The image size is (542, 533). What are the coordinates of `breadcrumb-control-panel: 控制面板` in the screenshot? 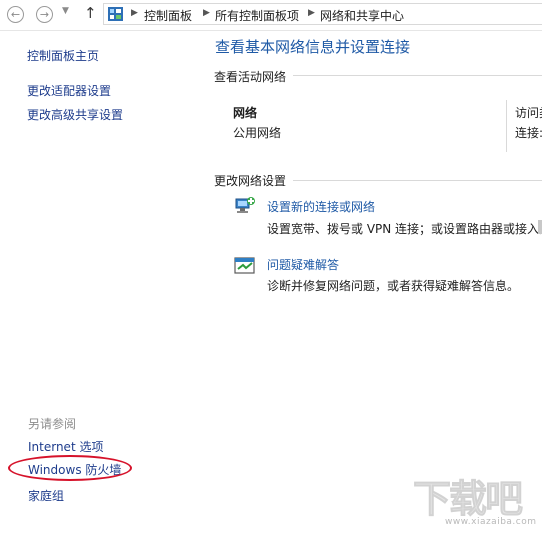 It's located at (168, 15).